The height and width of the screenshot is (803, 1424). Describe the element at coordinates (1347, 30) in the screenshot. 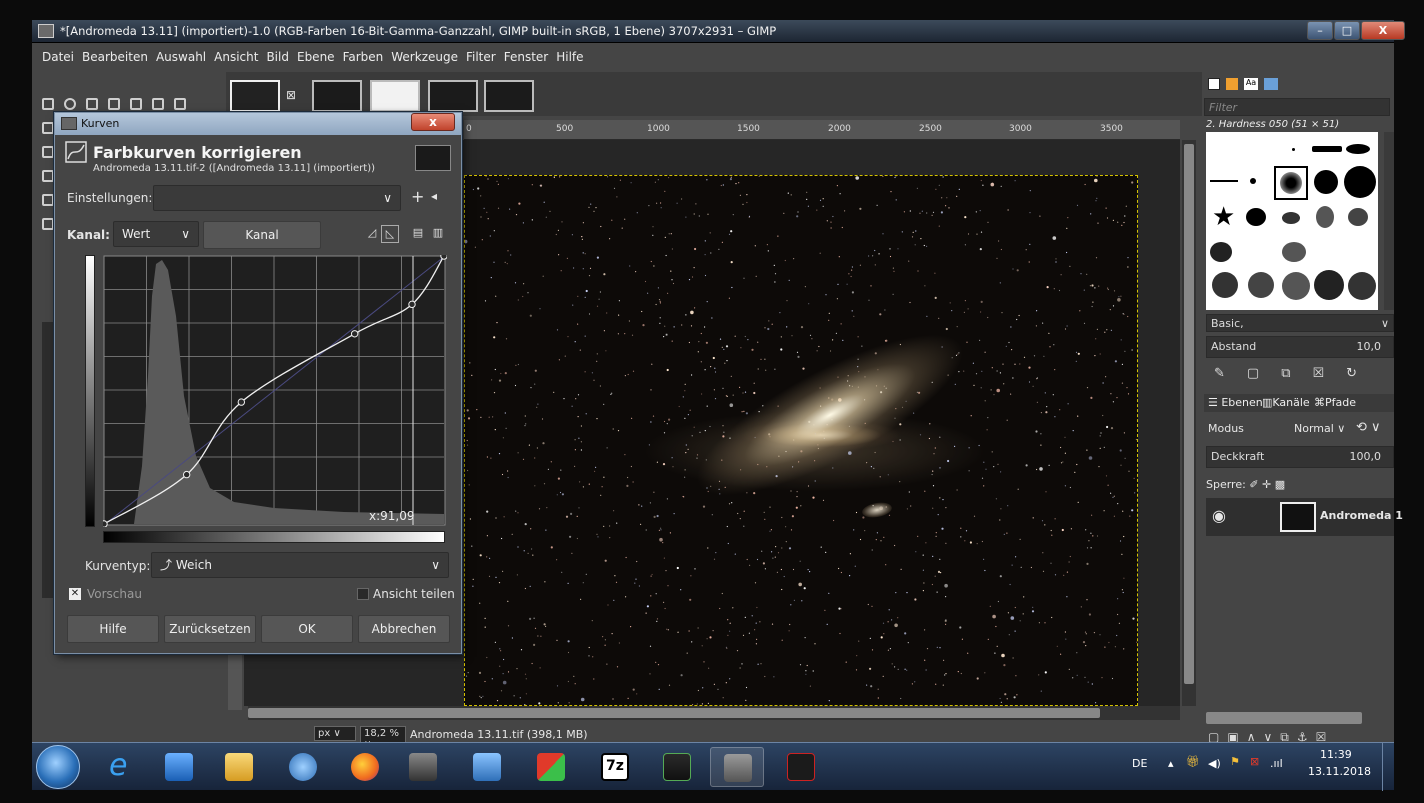

I see `maximize-button: □` at that location.